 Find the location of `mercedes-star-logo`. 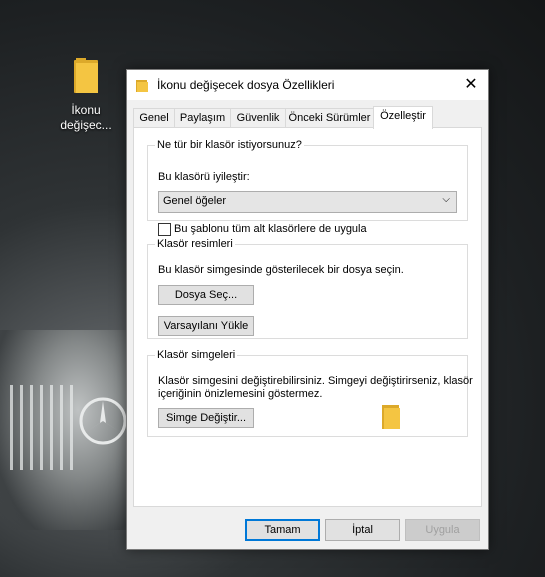

mercedes-star-logo is located at coordinates (103, 421).